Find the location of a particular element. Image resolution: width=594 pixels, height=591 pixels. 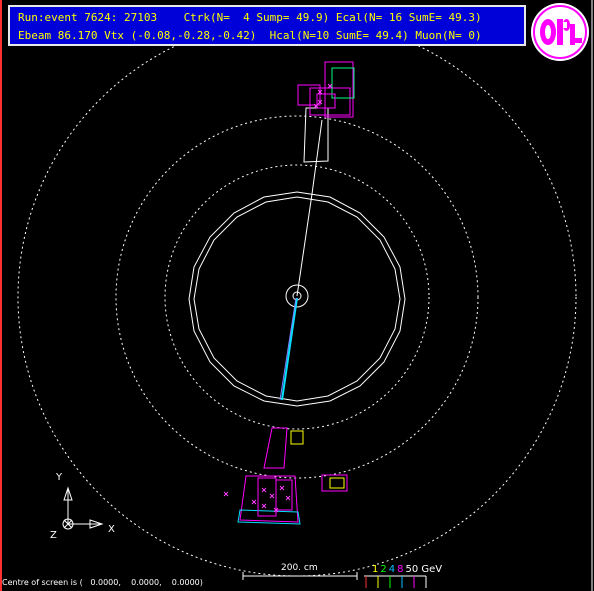

energy-legend: 1 2 4 8 50 GeV is located at coordinates (407, 569).